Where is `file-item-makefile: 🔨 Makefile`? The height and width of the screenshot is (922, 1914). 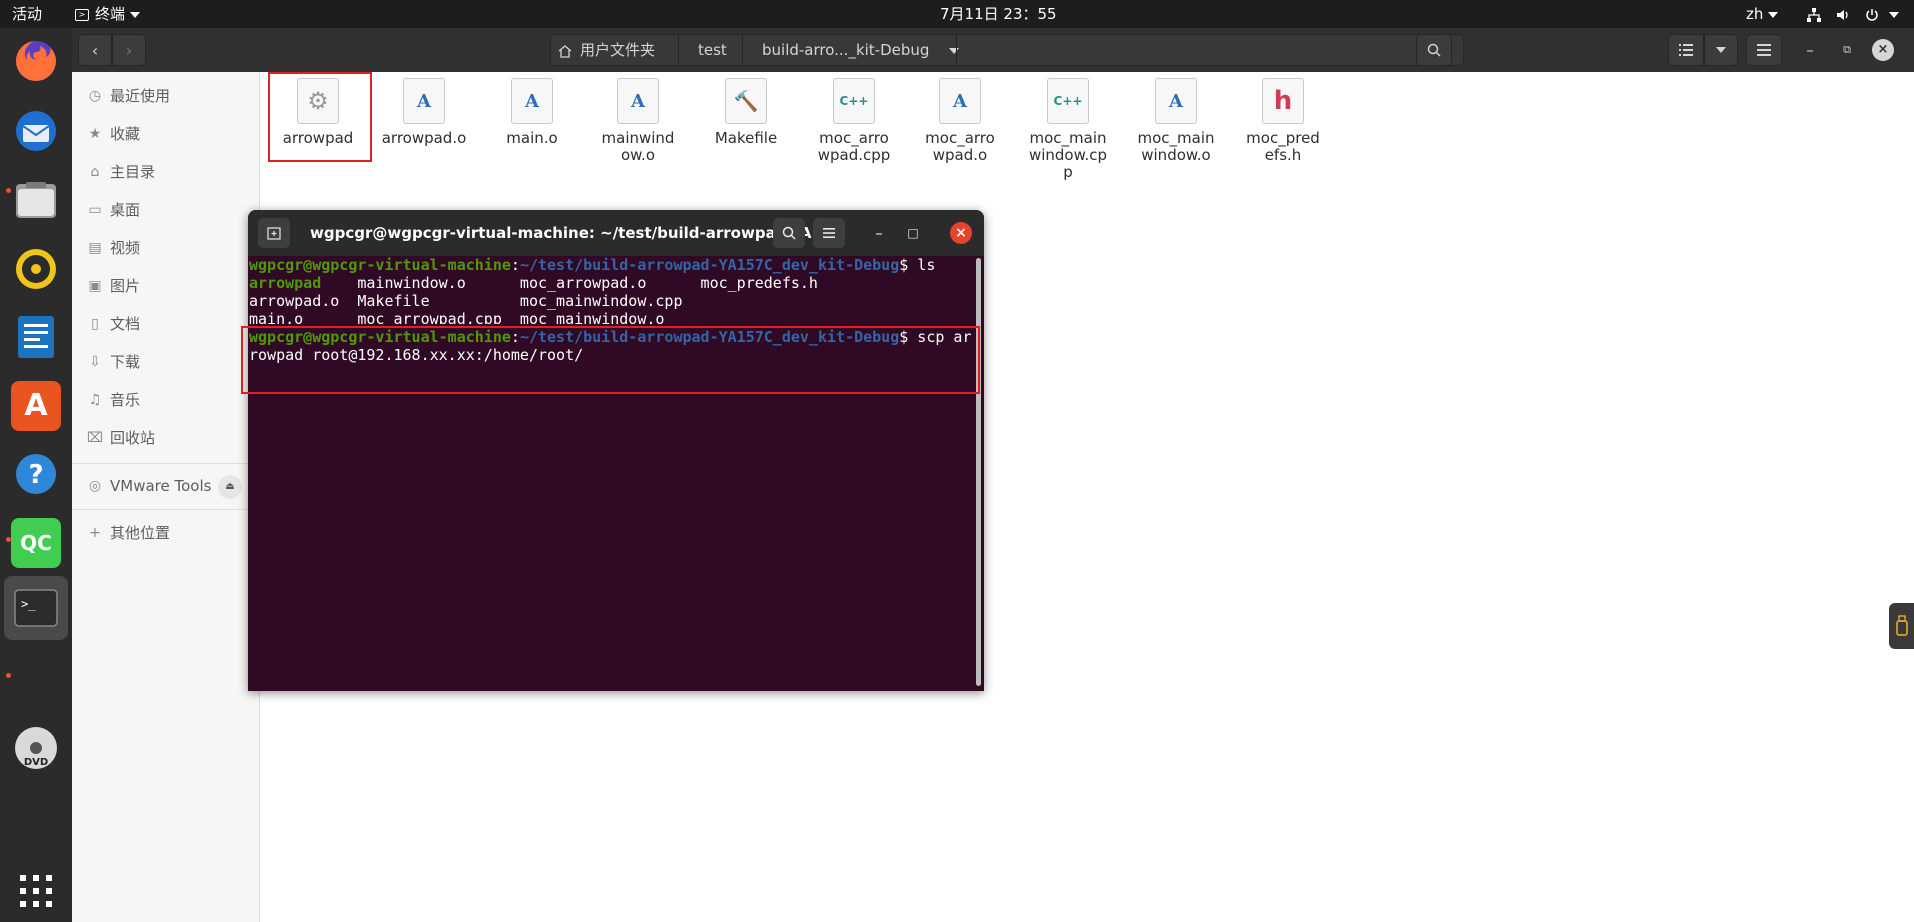 file-item-makefile: 🔨 Makefile is located at coordinates (746, 112).